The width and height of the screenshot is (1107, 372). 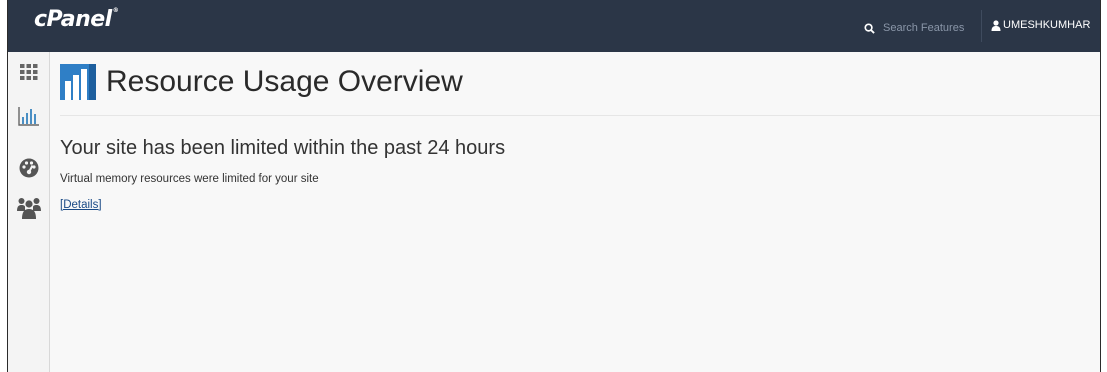 What do you see at coordinates (580, 115) in the screenshot?
I see `header-divider-line` at bounding box center [580, 115].